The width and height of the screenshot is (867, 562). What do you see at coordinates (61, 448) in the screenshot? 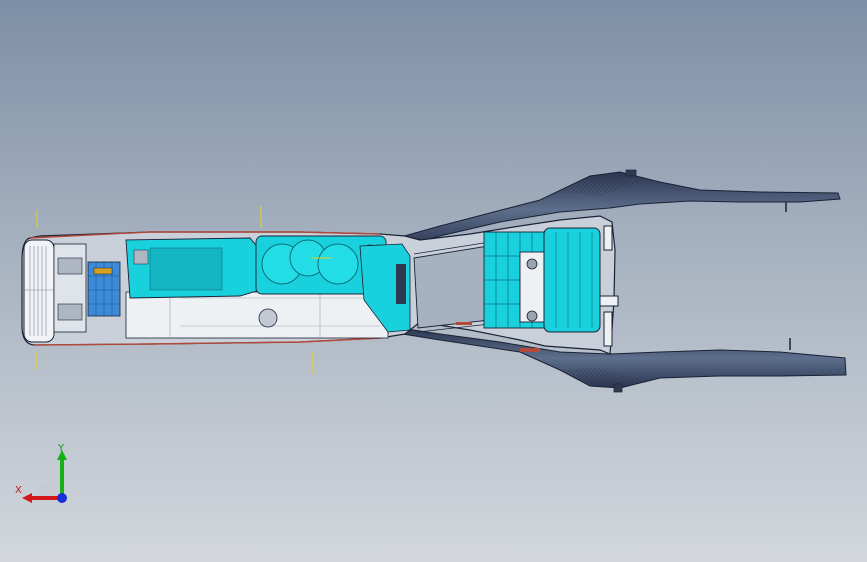
I see `y-axis-label: Y` at bounding box center [61, 448].